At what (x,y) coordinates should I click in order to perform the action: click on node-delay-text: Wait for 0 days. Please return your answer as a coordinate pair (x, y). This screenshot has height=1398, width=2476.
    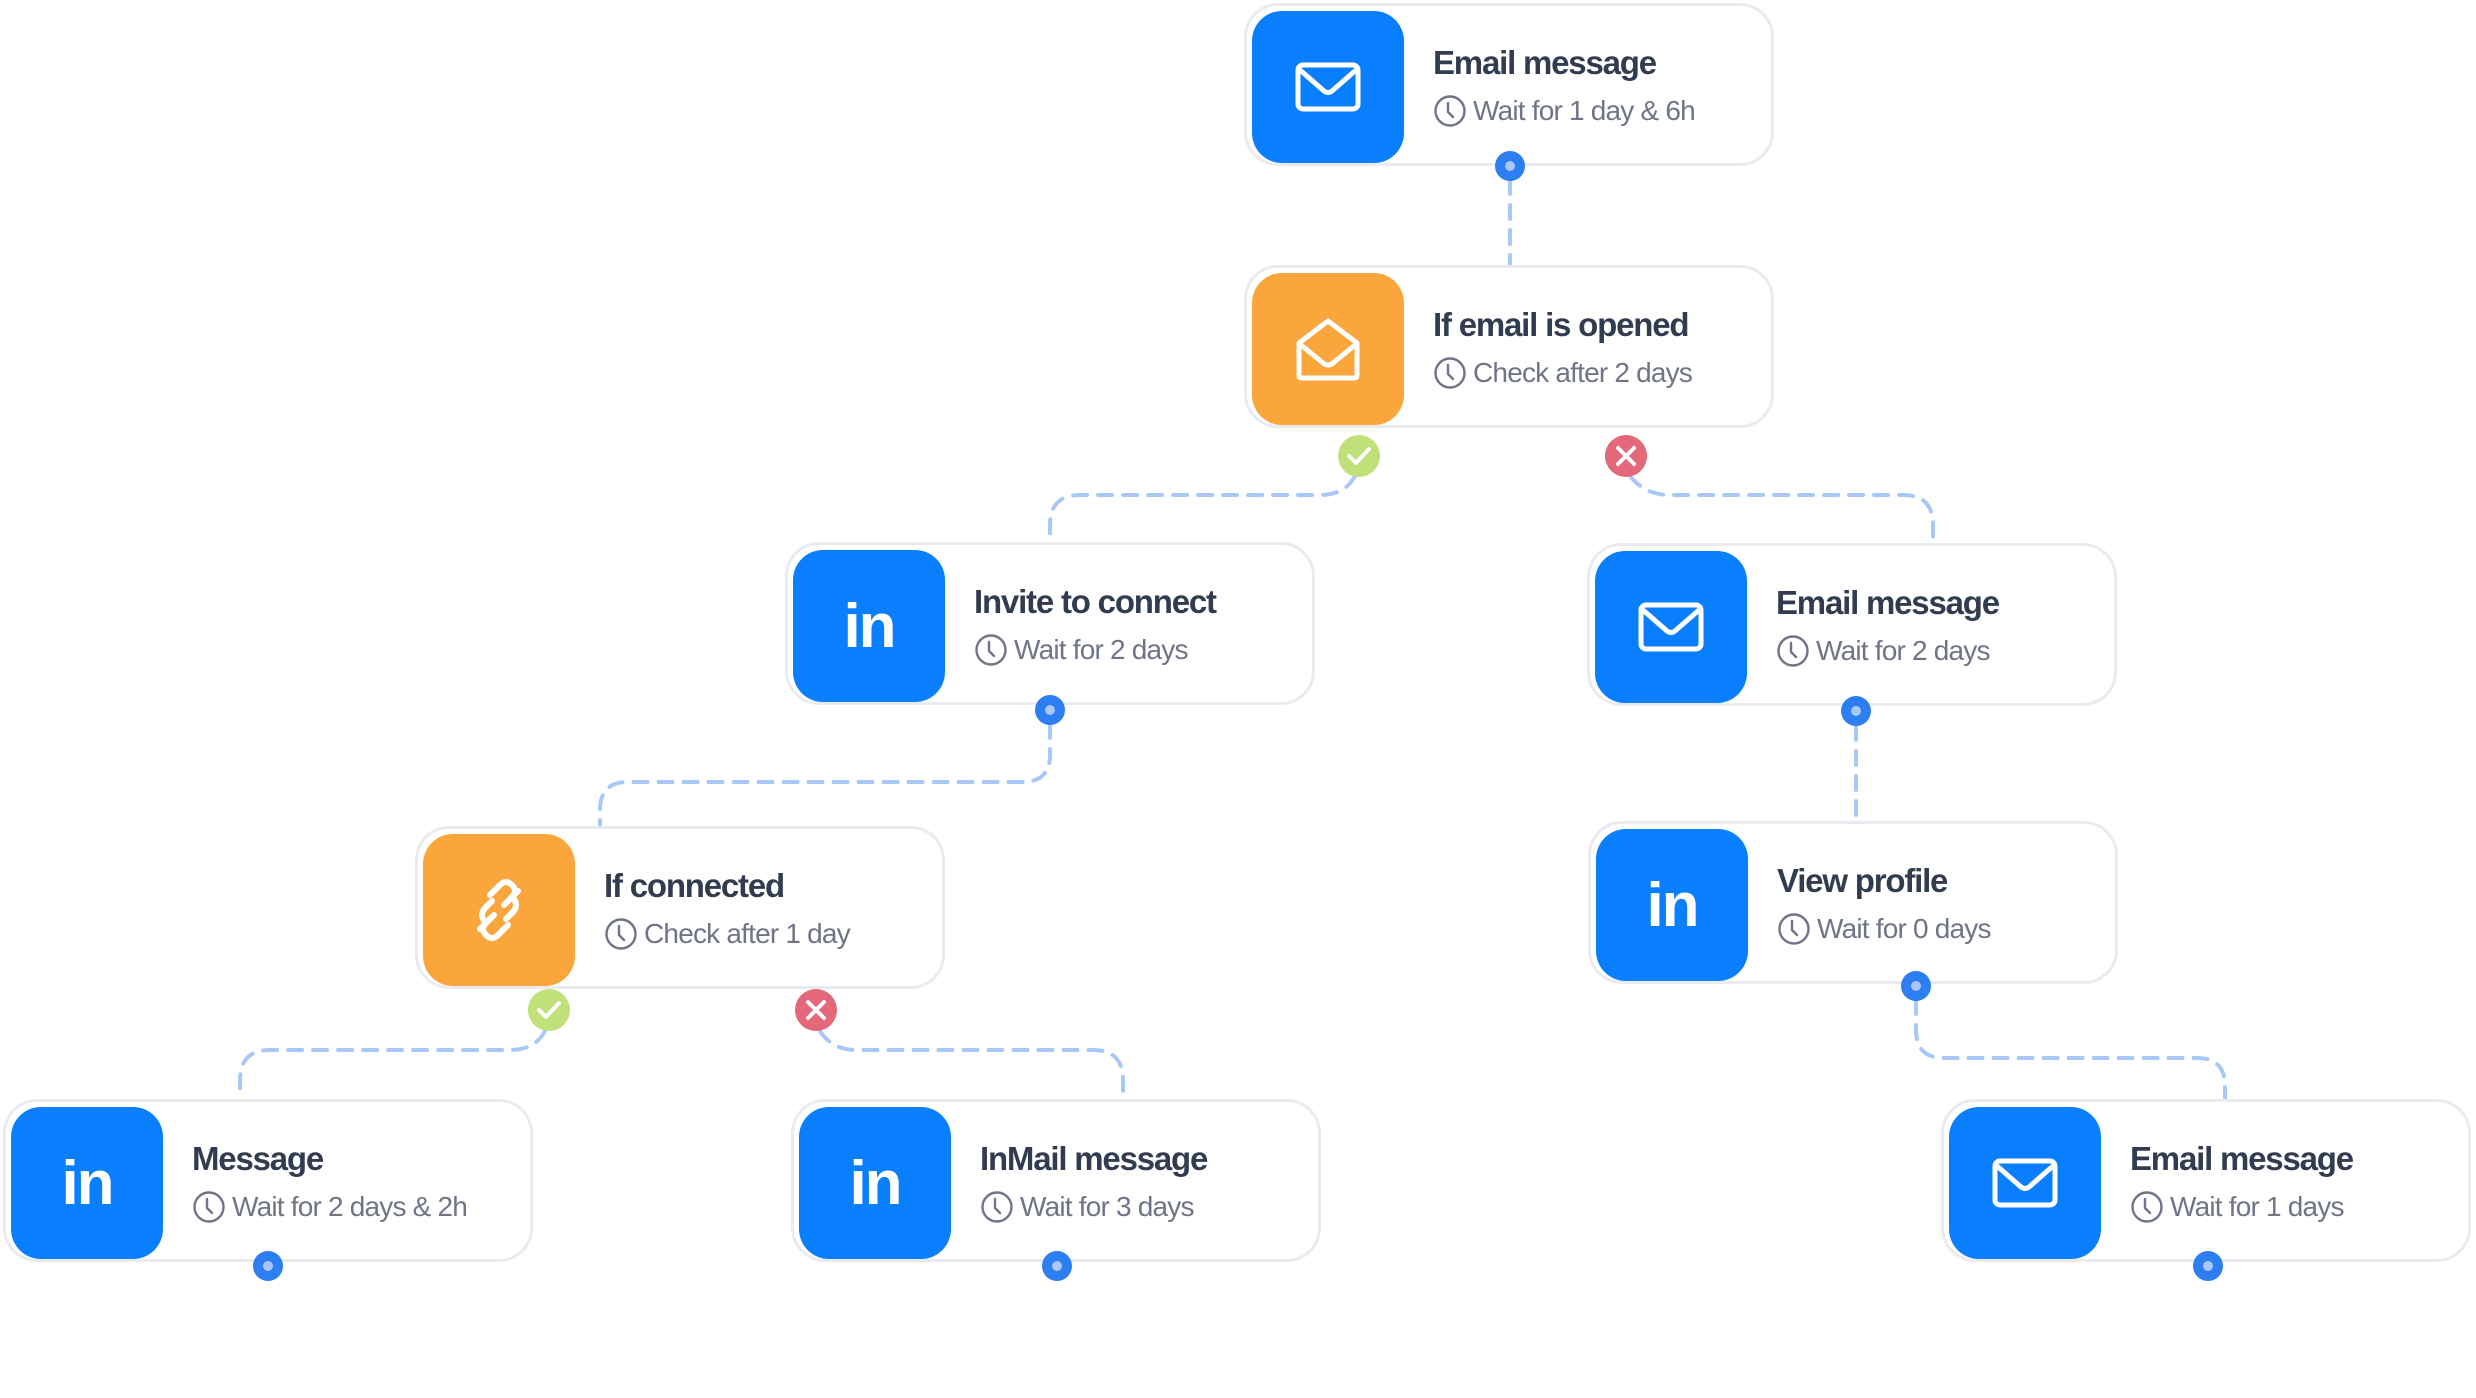
    Looking at the image, I should click on (1904, 928).